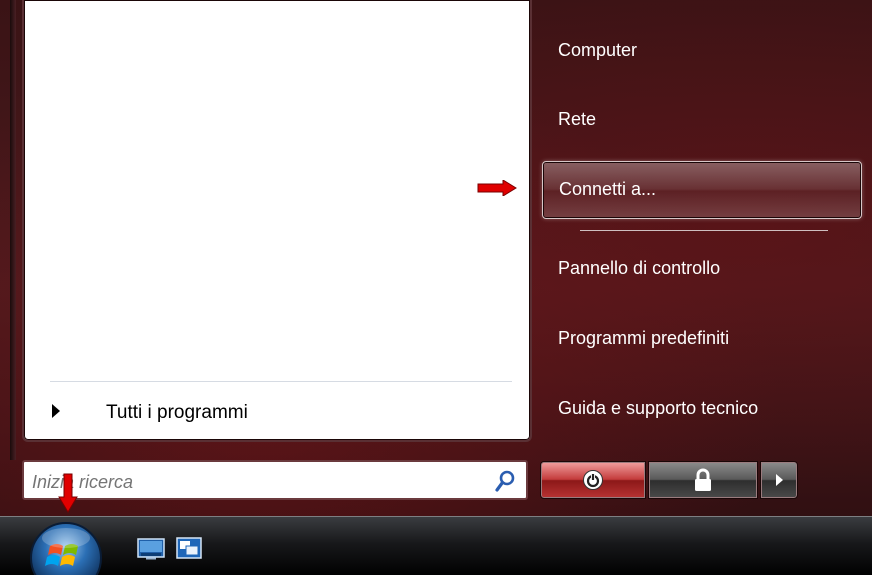 Image resolution: width=872 pixels, height=575 pixels. Describe the element at coordinates (56, 411) in the screenshot. I see `triangle-right-icon` at that location.